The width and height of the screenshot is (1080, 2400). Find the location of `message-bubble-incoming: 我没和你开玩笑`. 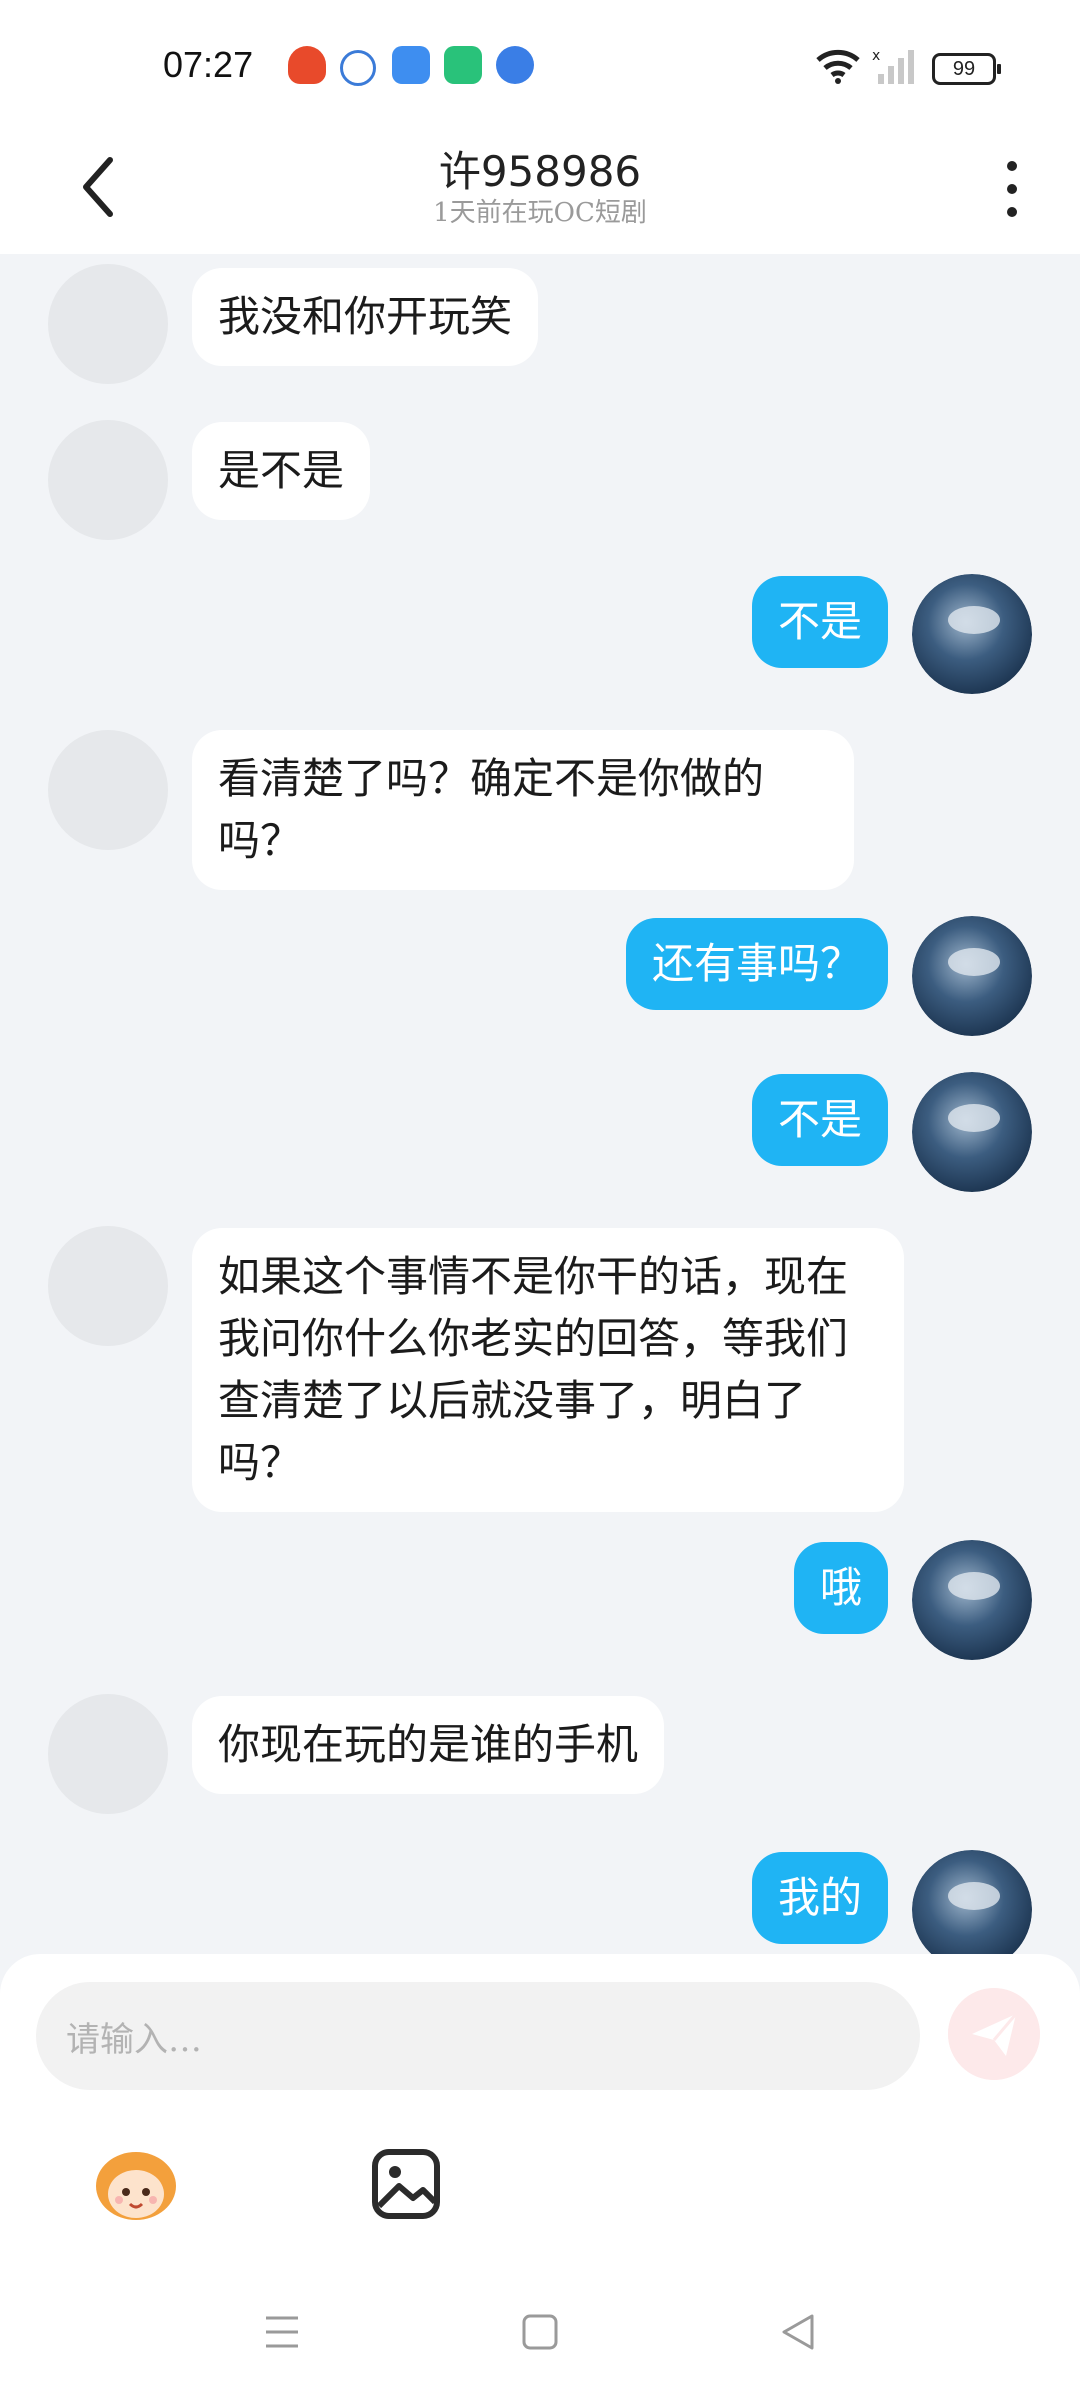

message-bubble-incoming: 我没和你开玩笑 is located at coordinates (365, 317).